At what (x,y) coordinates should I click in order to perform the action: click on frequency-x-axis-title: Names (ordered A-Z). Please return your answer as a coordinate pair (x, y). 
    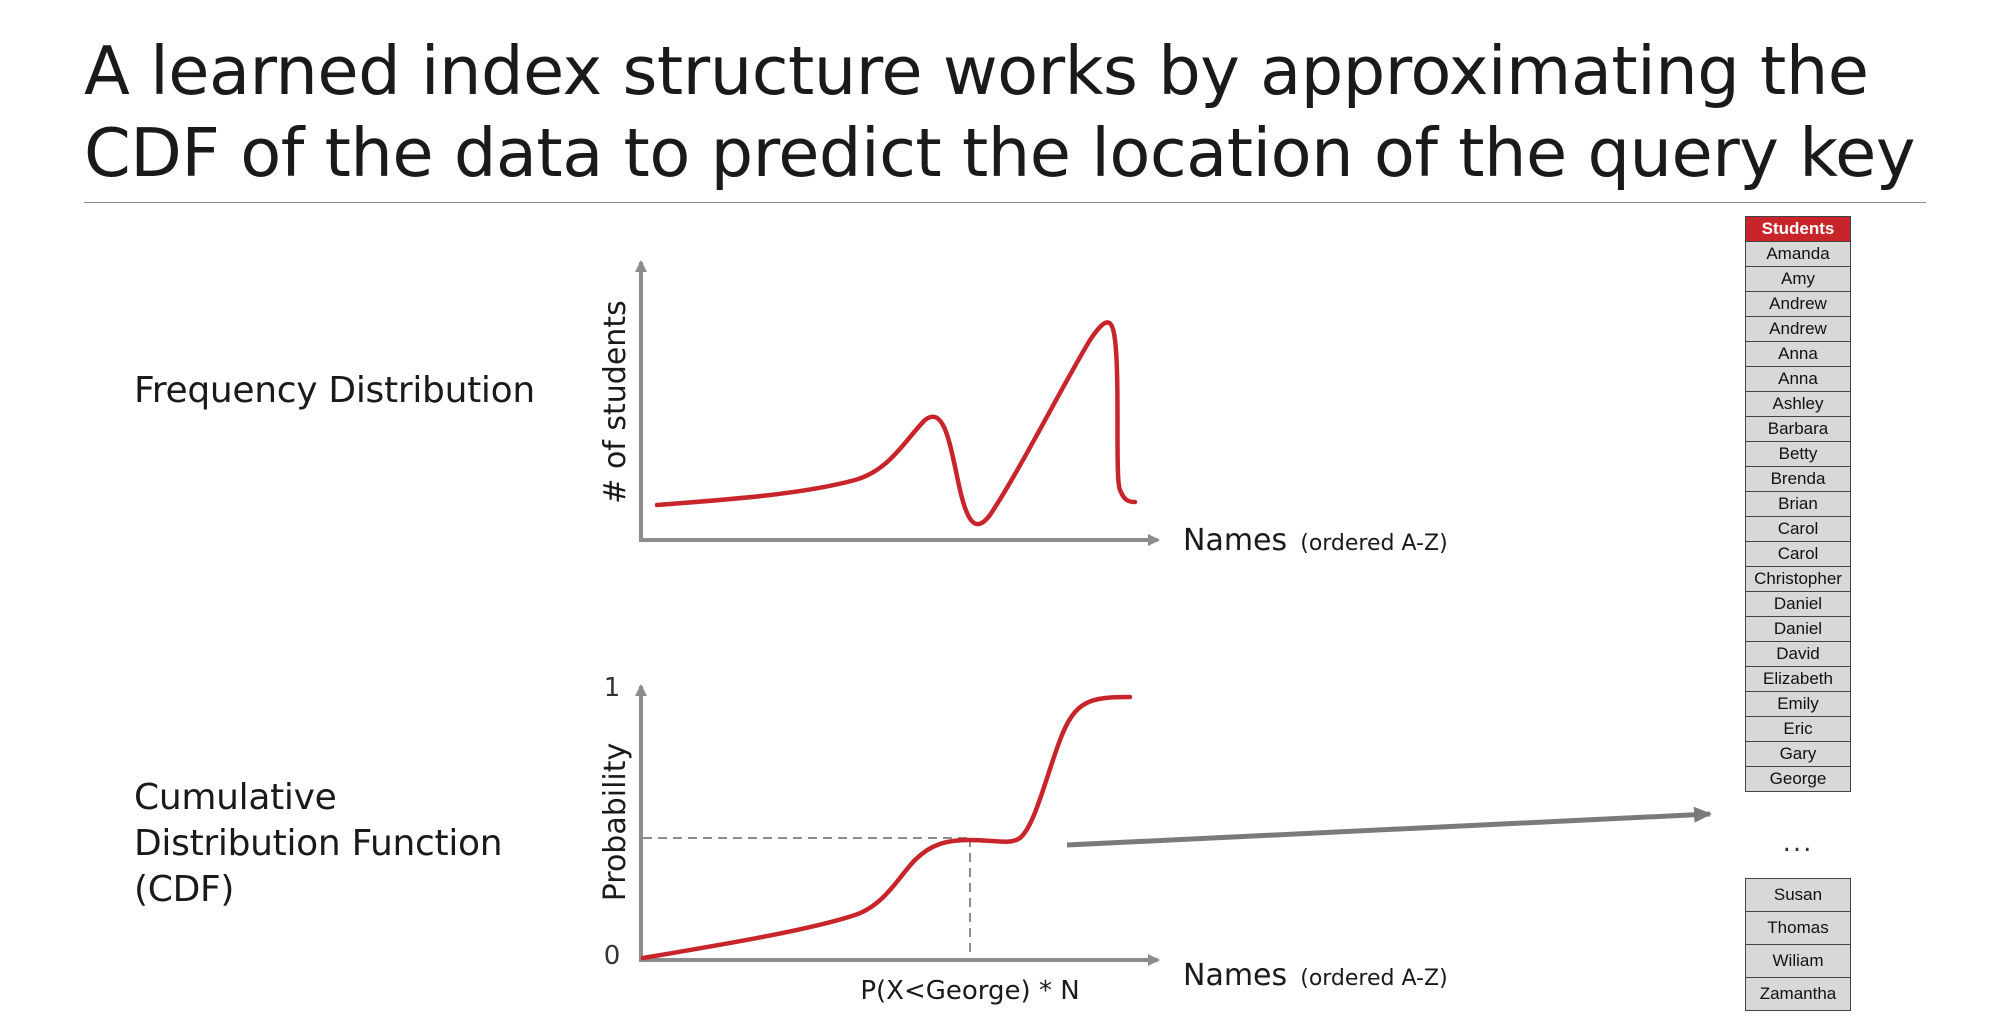
    Looking at the image, I should click on (1315, 540).